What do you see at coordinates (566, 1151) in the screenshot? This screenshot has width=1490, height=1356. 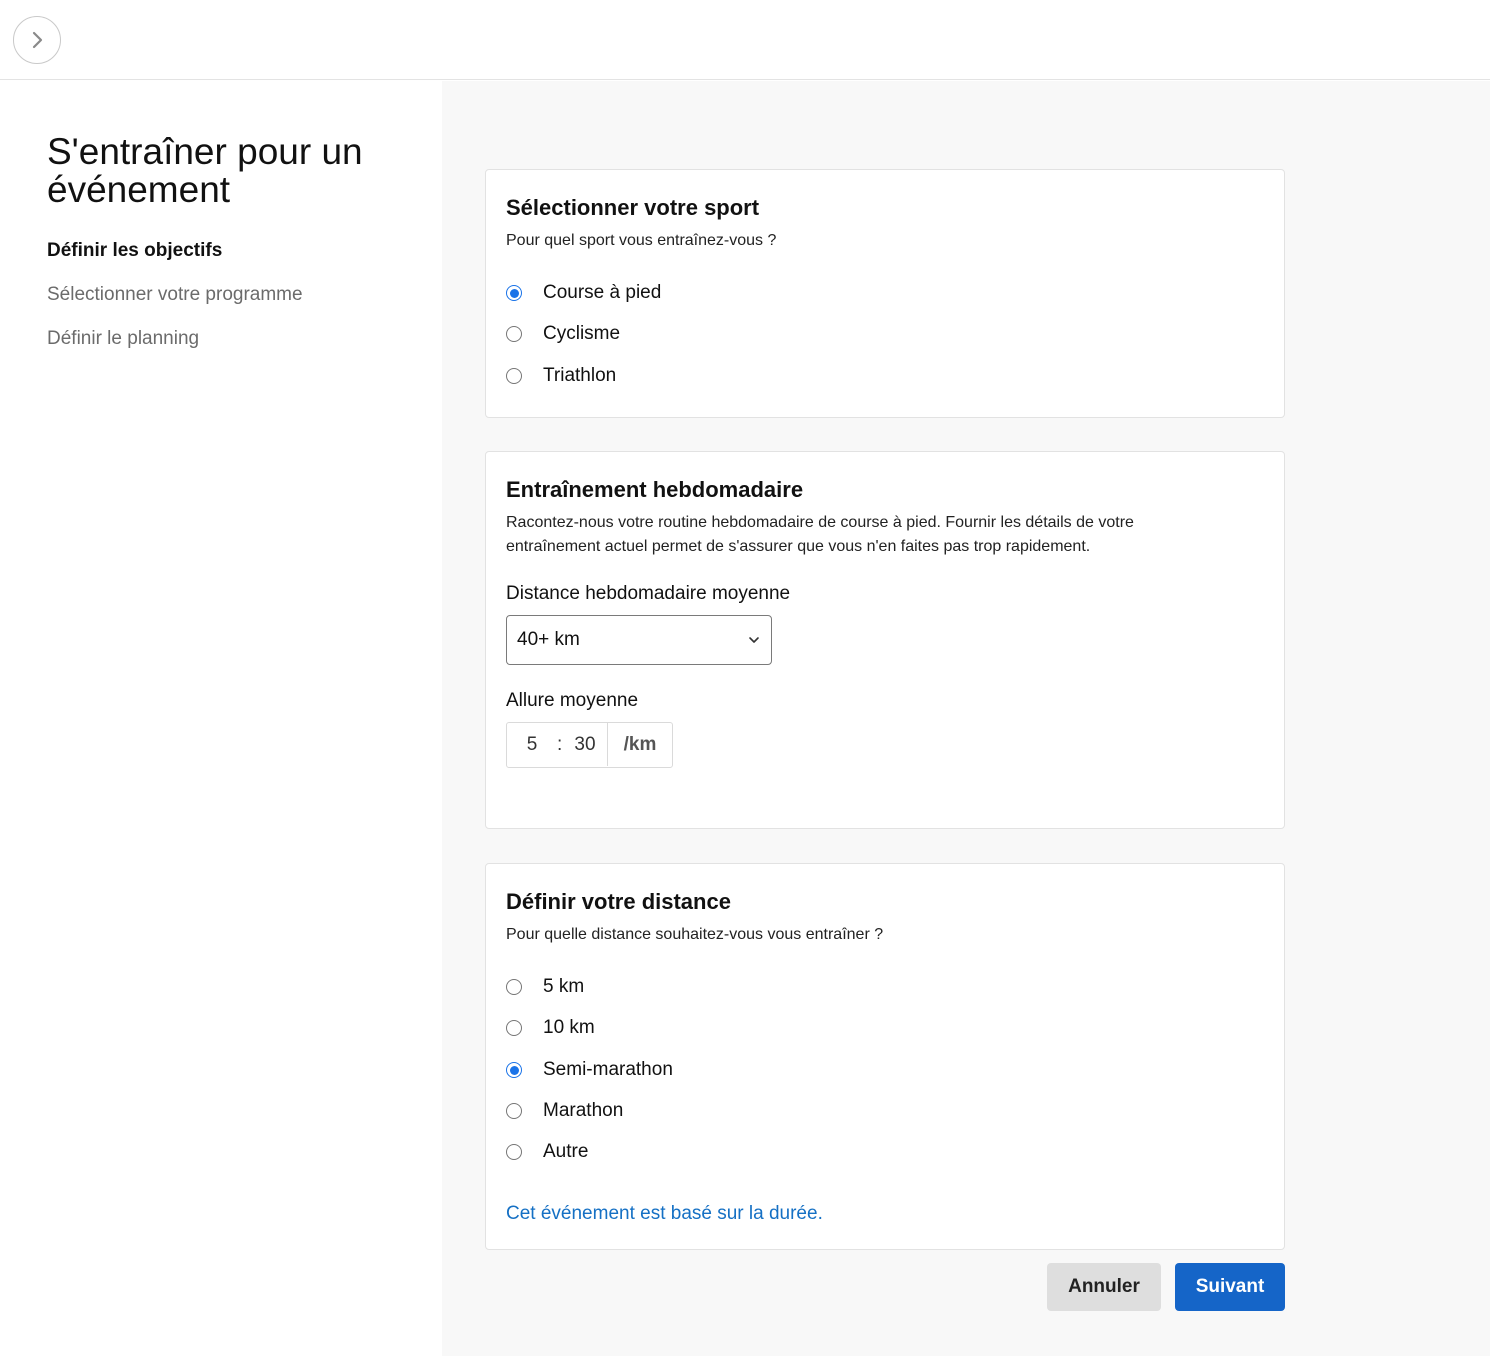 I see `distance-option-label: Autre` at bounding box center [566, 1151].